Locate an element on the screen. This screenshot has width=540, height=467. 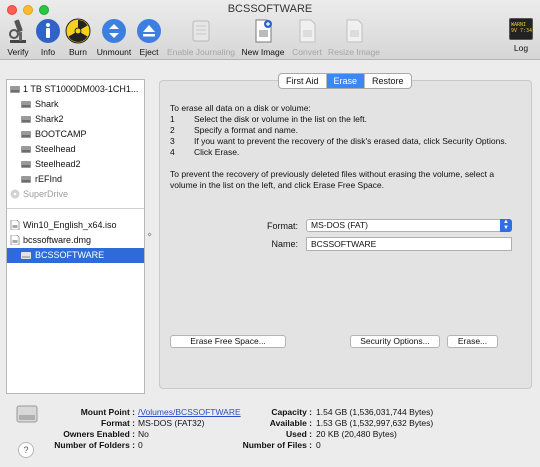
convert-button: Convert is located at coordinates (307, 37).